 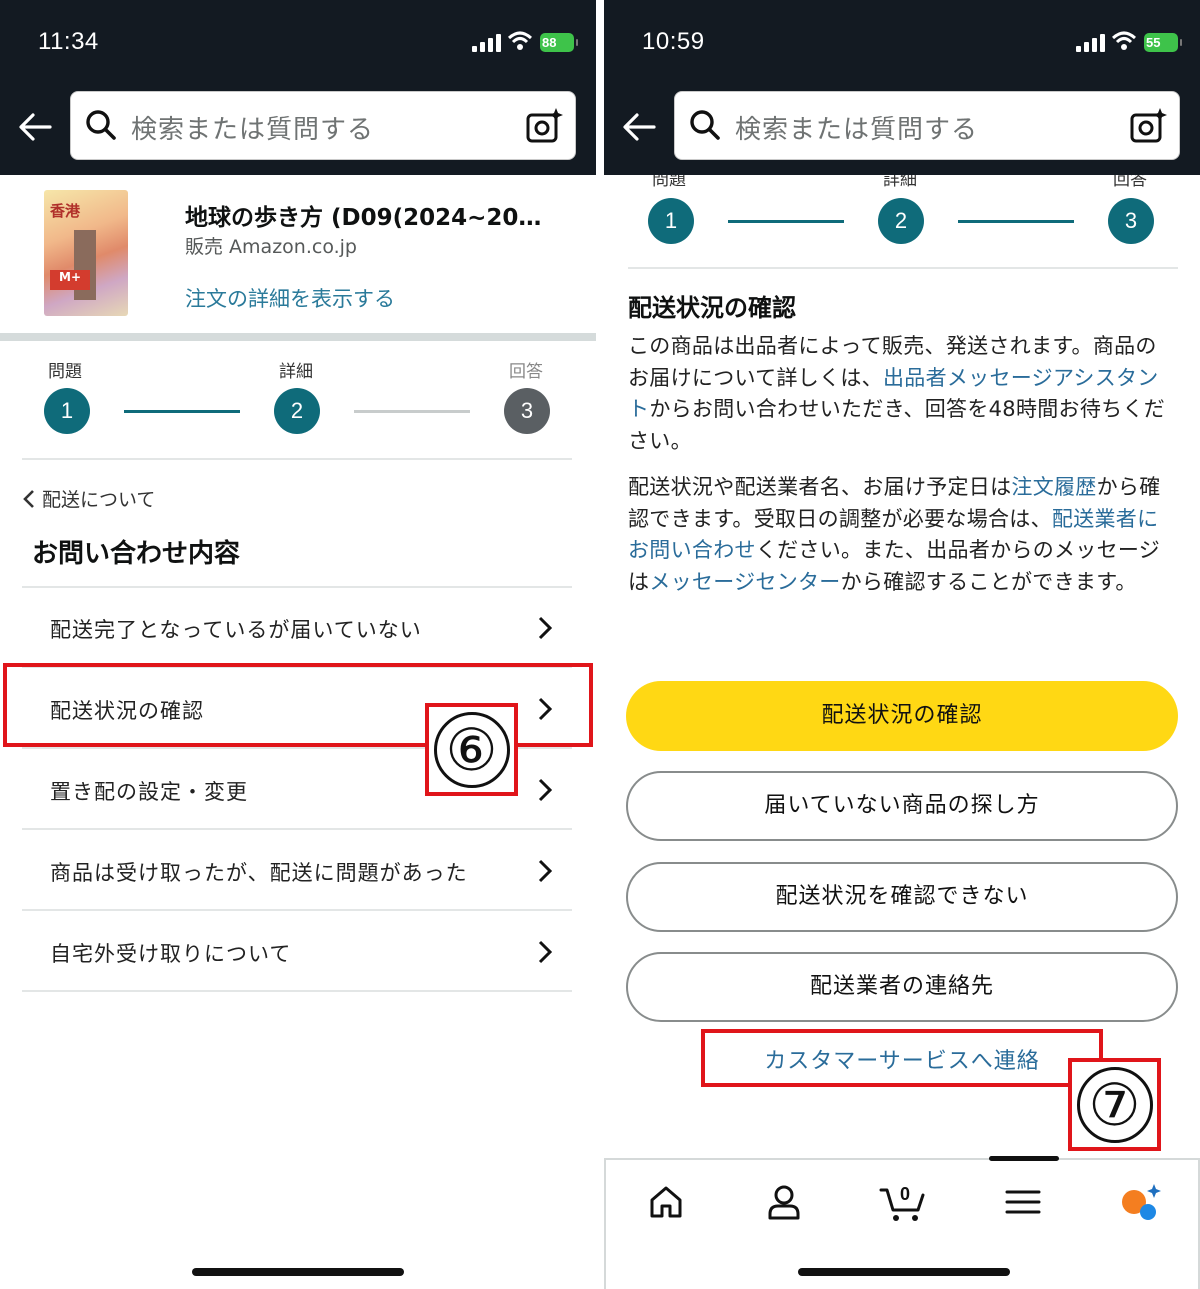 I want to click on cannot-check-status-button: 配送状況を確認できない, so click(x=902, y=897).